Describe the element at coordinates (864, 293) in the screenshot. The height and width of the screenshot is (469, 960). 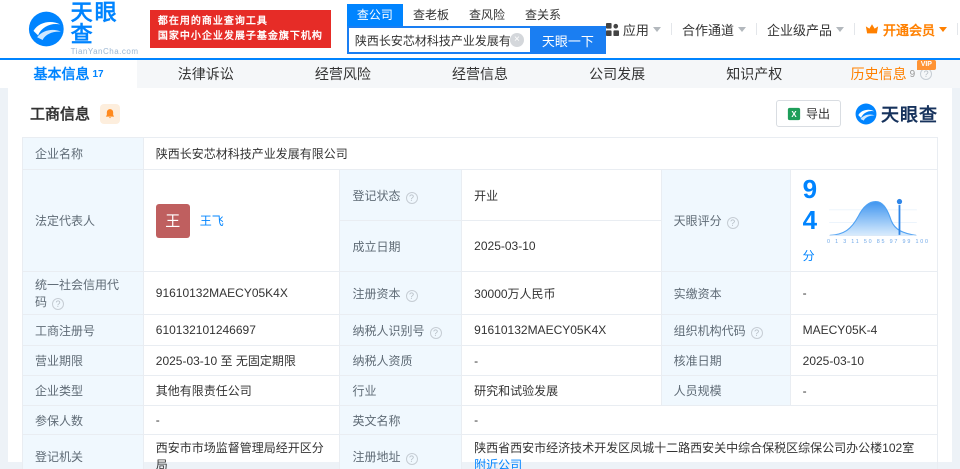
I see `paid-capital-value: -` at that location.